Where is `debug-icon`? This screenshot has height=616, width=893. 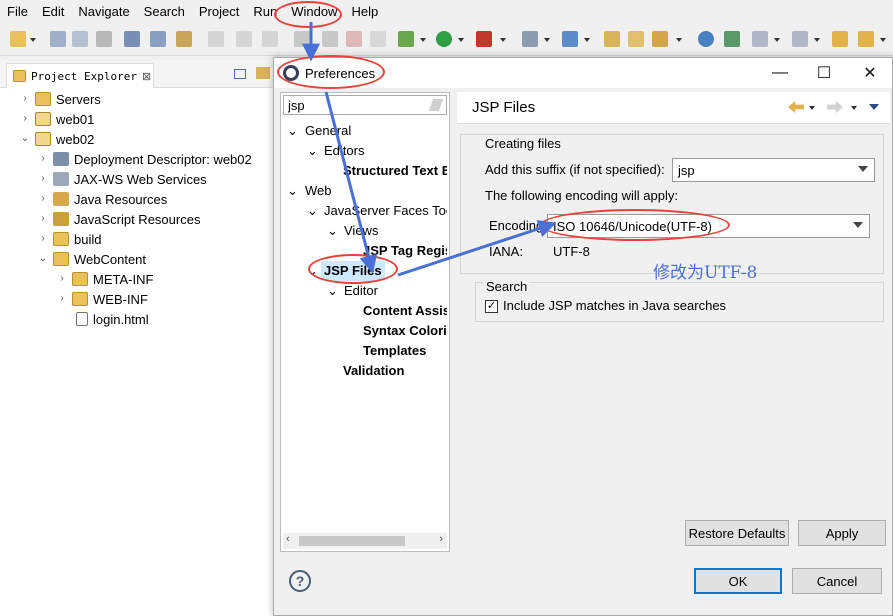
debug-icon is located at coordinates (406, 39).